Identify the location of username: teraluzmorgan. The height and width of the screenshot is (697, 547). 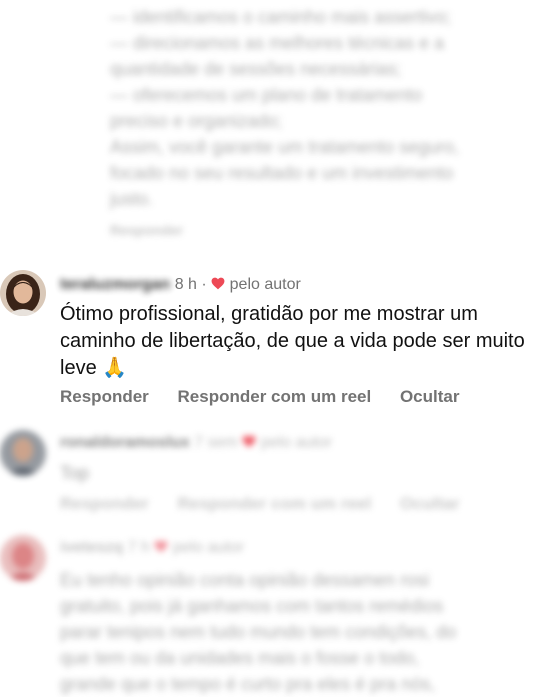
(115, 285).